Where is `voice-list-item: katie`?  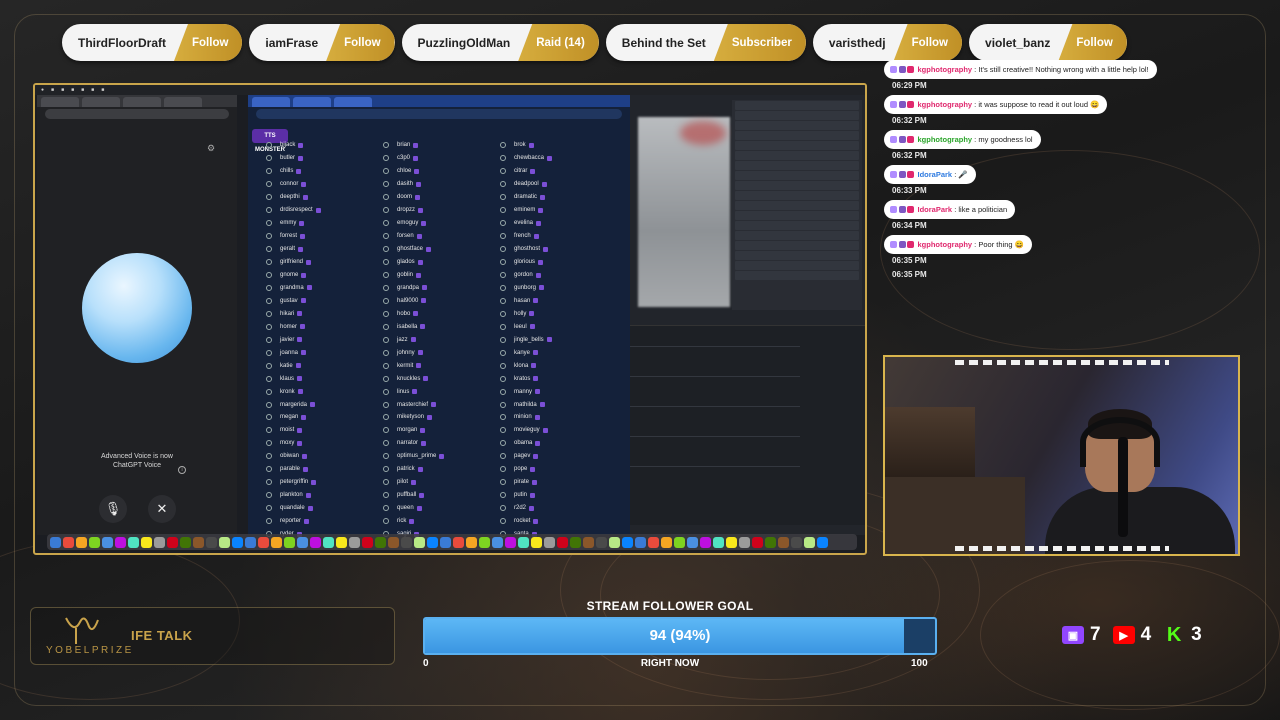 voice-list-item: katie is located at coordinates (324, 365).